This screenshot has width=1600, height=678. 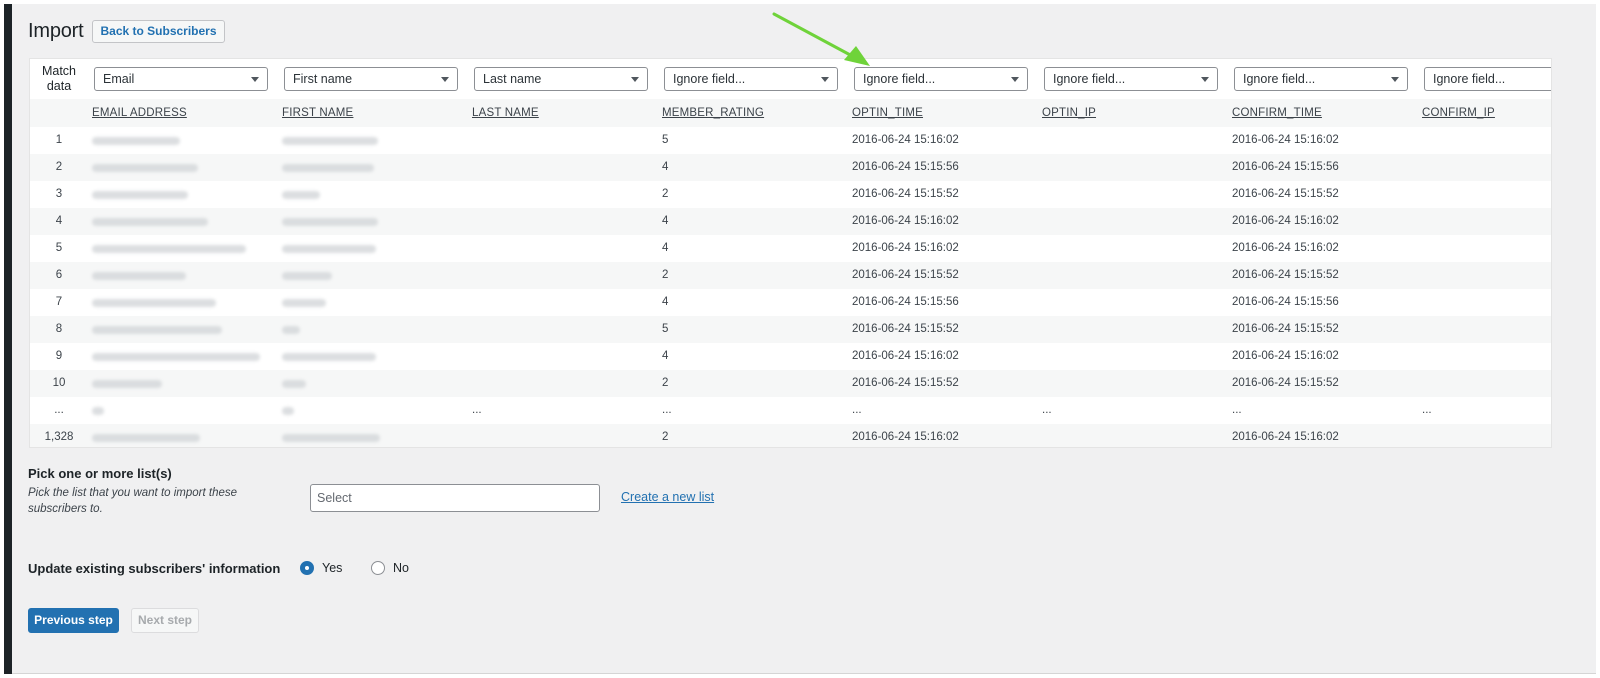 I want to click on row-number: 10, so click(x=59, y=383).